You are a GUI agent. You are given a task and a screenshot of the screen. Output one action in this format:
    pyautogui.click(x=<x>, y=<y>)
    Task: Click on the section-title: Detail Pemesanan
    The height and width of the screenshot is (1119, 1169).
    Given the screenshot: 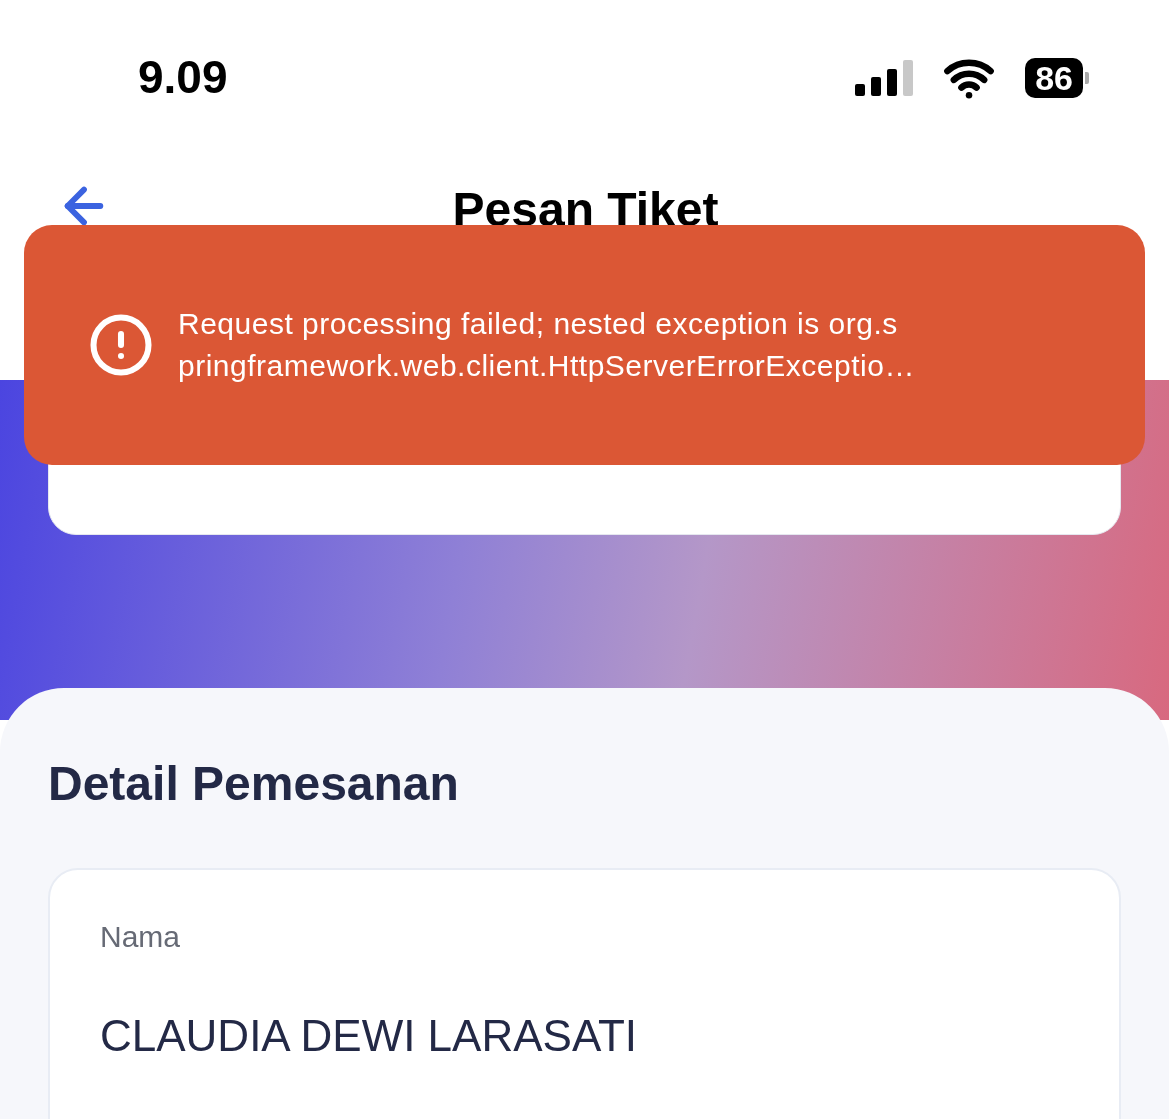 What is the action you would take?
    pyautogui.click(x=254, y=784)
    